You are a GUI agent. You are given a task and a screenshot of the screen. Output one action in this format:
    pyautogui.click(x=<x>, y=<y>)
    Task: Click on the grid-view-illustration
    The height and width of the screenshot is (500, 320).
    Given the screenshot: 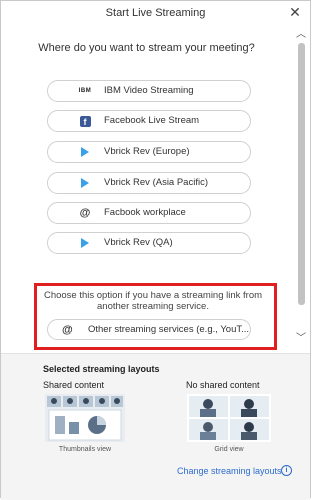 What is the action you would take?
    pyautogui.click(x=229, y=418)
    